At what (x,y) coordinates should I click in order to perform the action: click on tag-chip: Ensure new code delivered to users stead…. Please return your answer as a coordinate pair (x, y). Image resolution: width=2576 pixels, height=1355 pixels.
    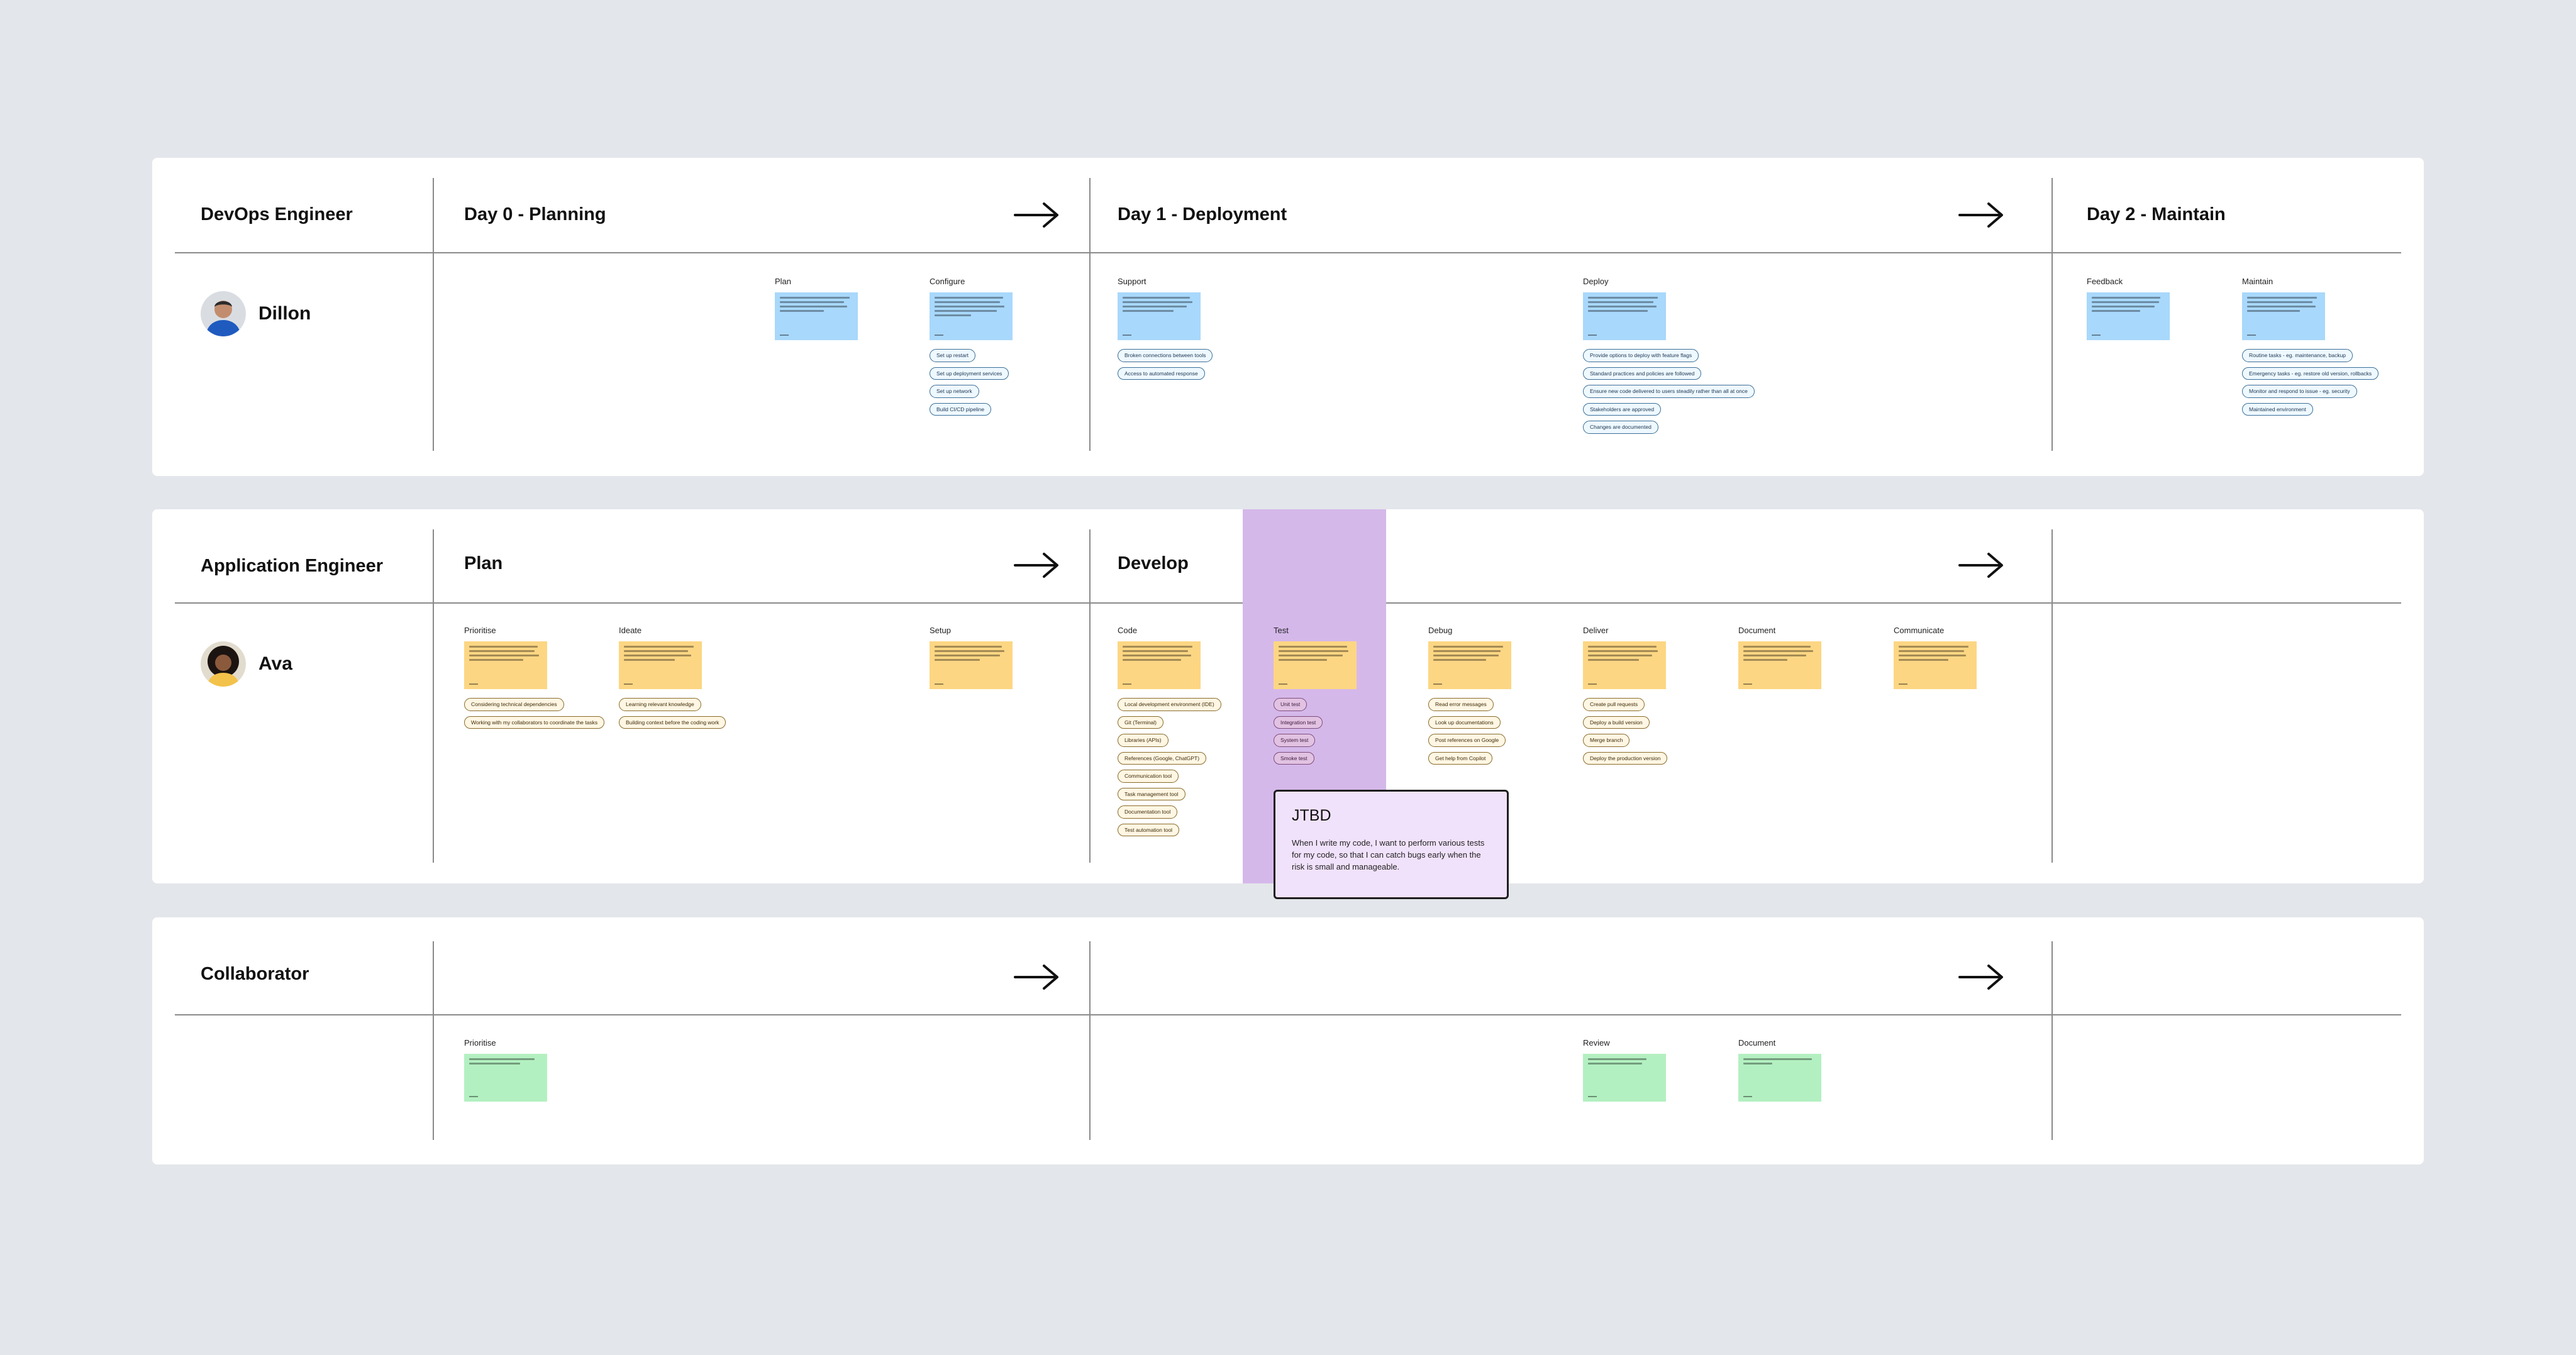
    Looking at the image, I should click on (1669, 391).